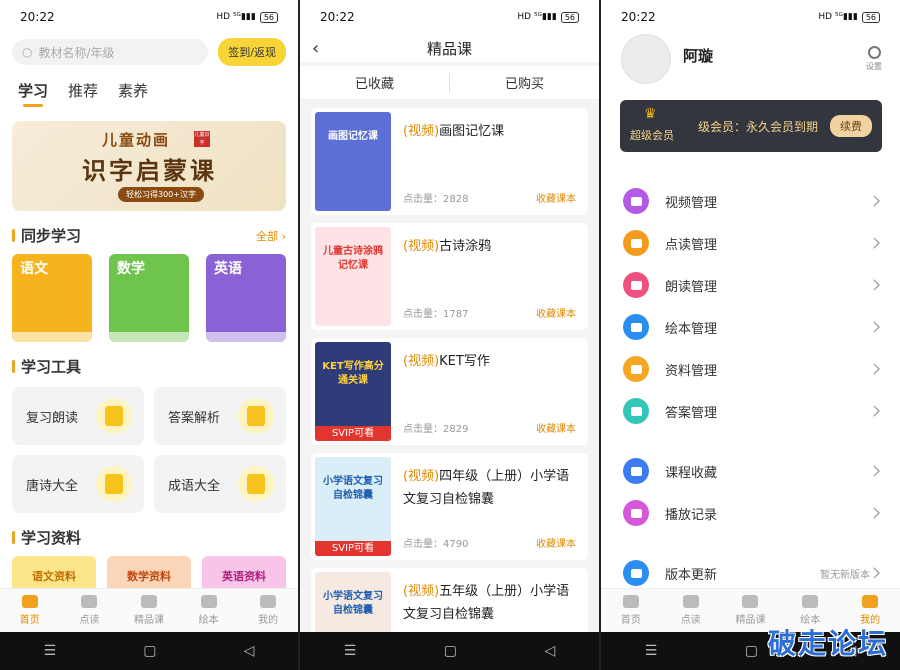 This screenshot has width=900, height=670. Describe the element at coordinates (114, 484) in the screenshot. I see `poem-icon` at that location.